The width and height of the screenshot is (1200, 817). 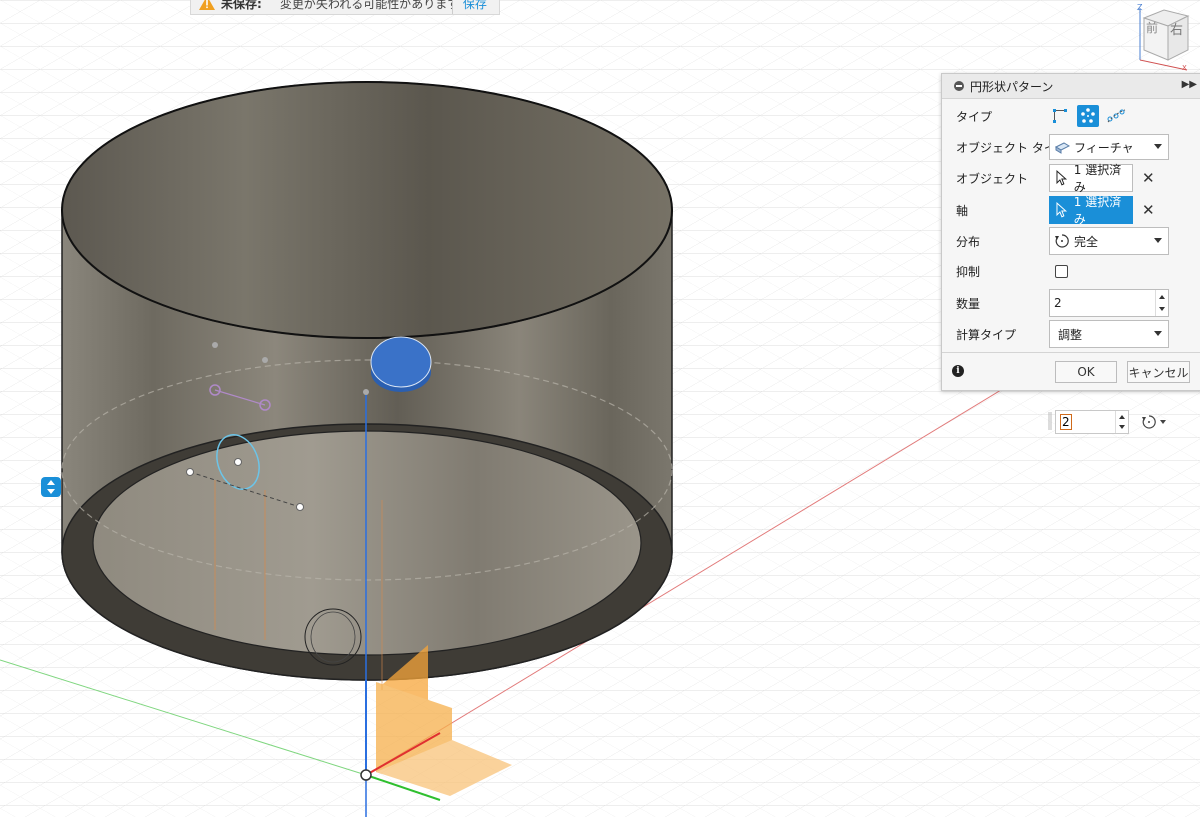 What do you see at coordinates (1062, 148) in the screenshot?
I see `feature-icon` at bounding box center [1062, 148].